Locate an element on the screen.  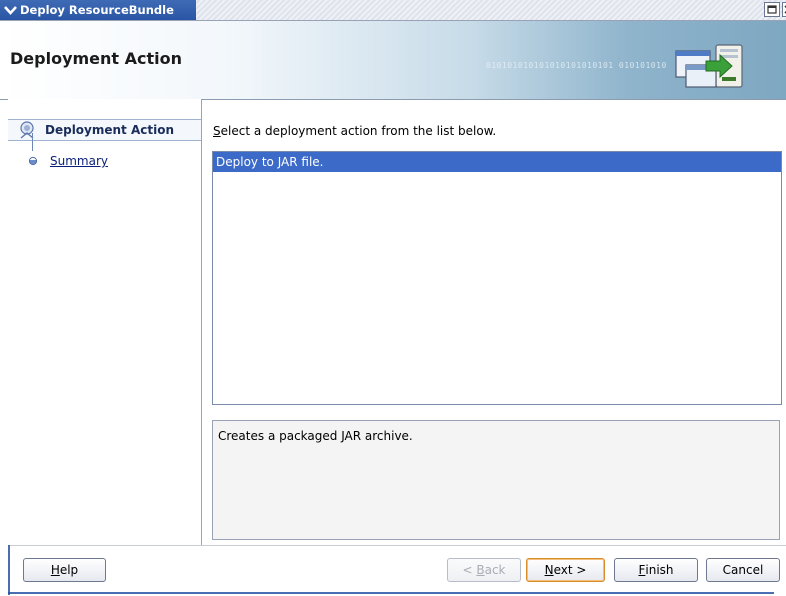
back-label: ack is located at coordinates (495, 570).